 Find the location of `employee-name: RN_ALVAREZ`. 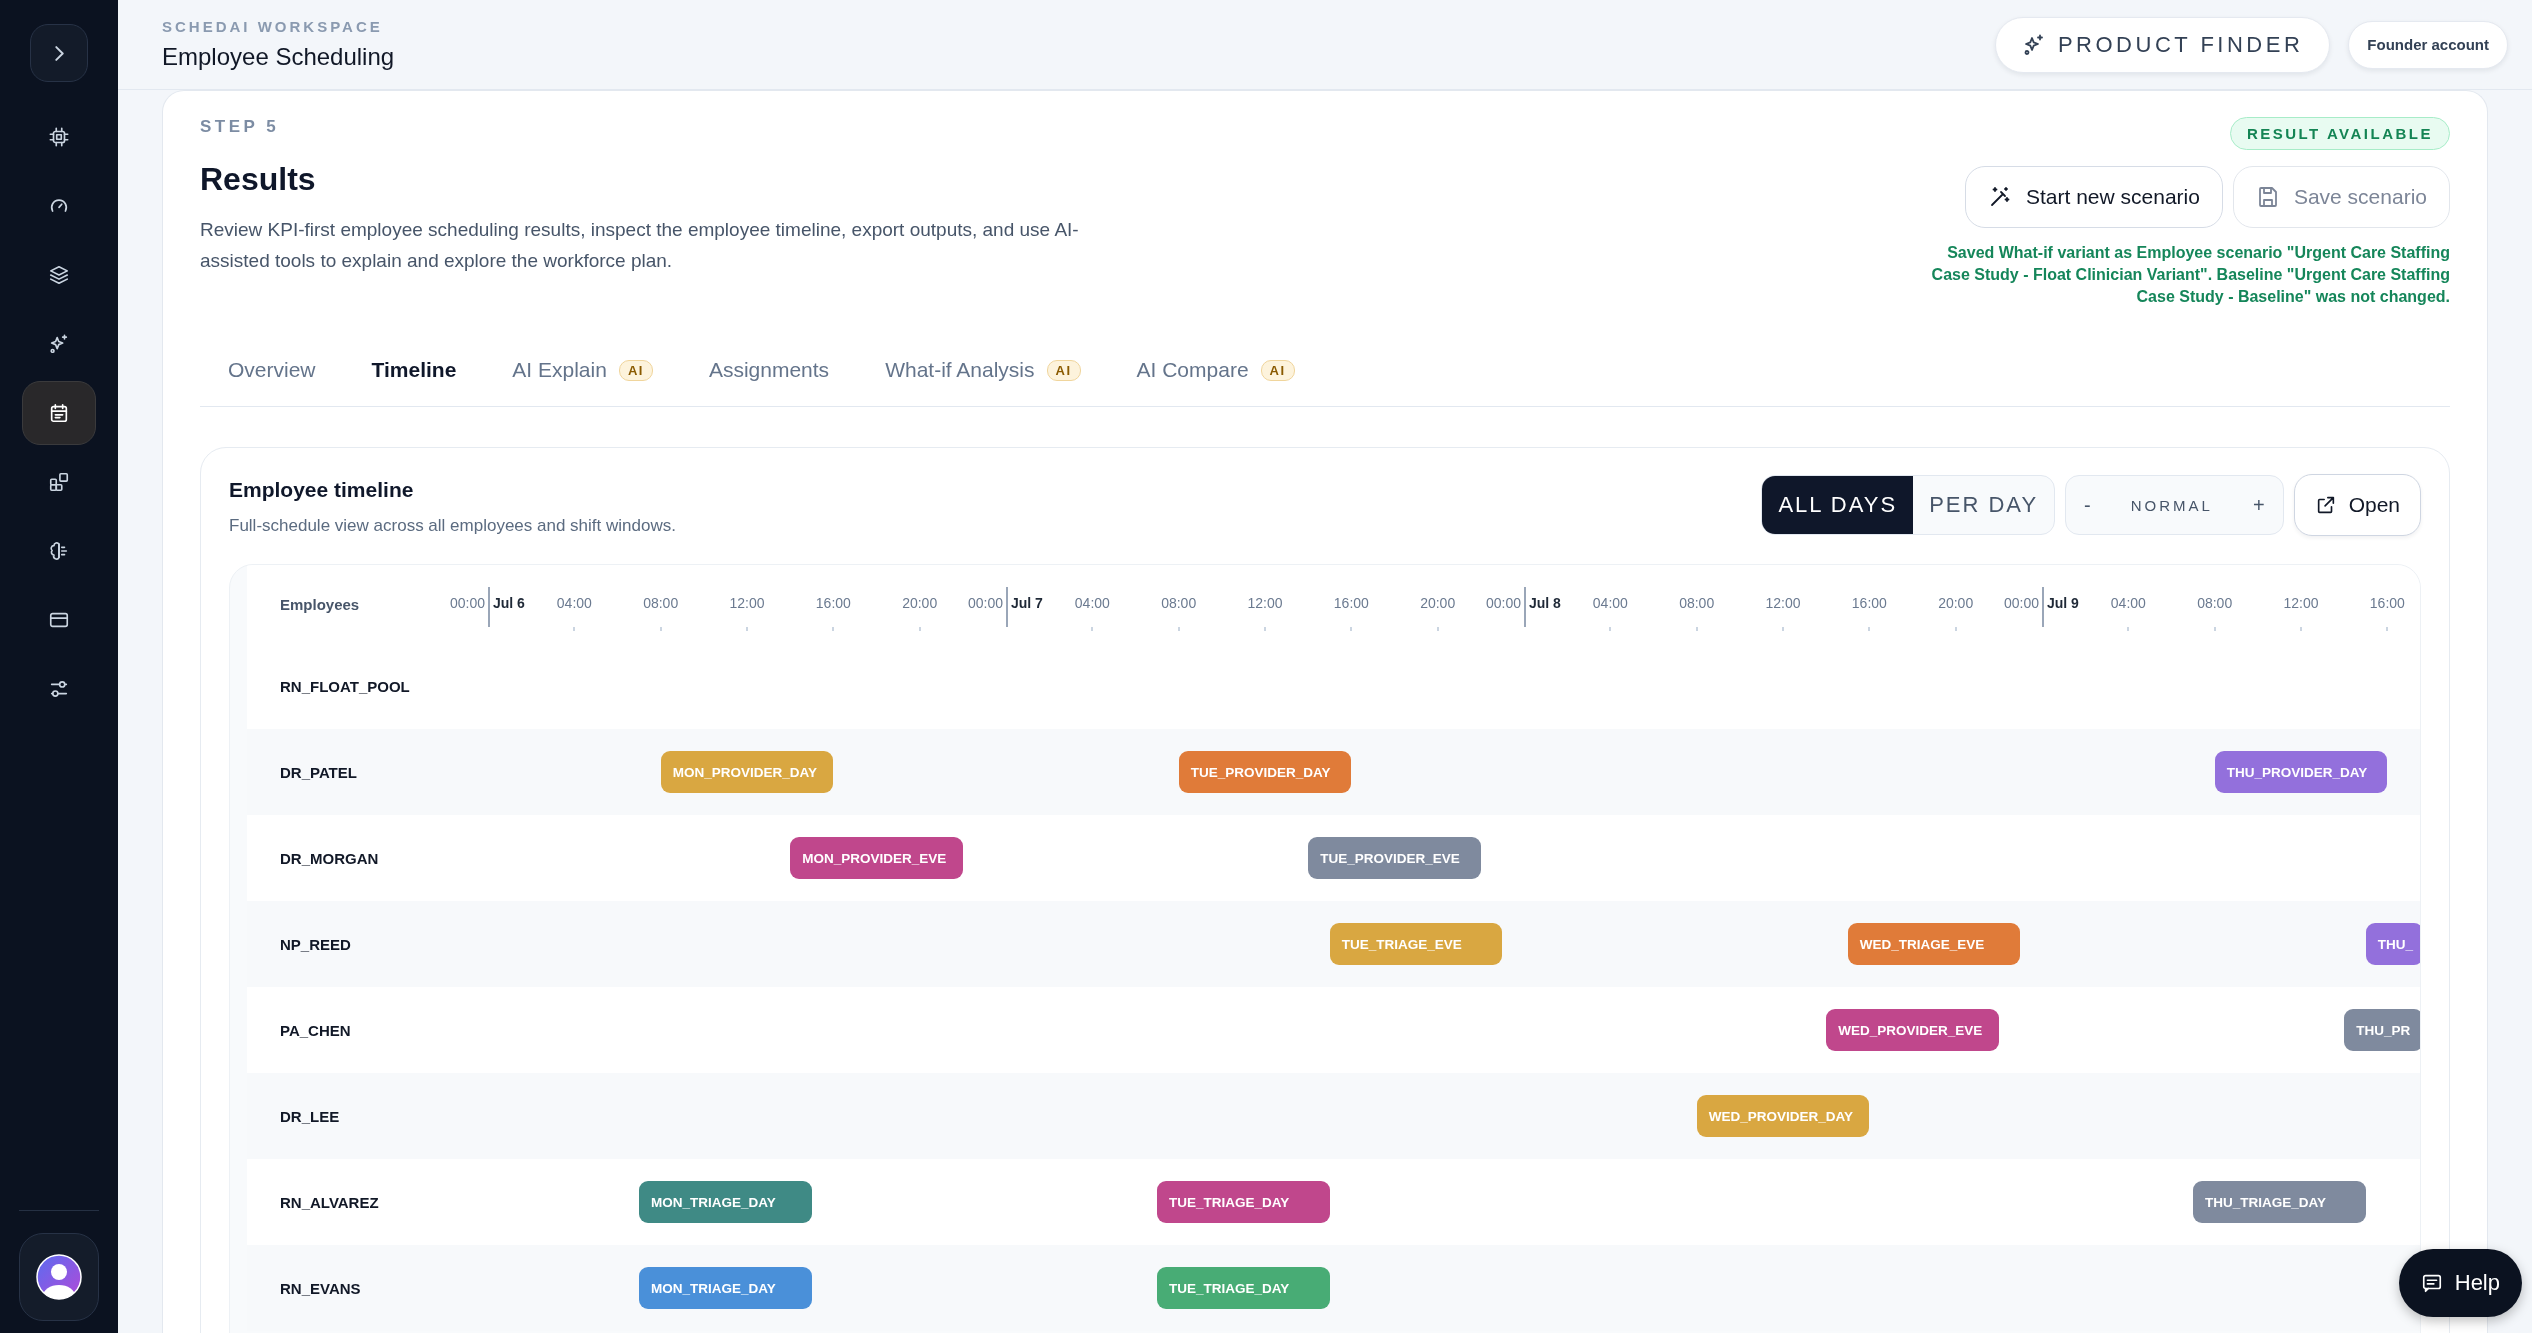

employee-name: RN_ALVAREZ is located at coordinates (329, 1202).